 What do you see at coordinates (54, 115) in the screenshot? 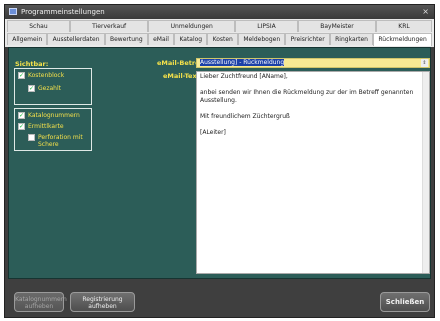
I see `katalognummern-label: Katalognummern` at bounding box center [54, 115].